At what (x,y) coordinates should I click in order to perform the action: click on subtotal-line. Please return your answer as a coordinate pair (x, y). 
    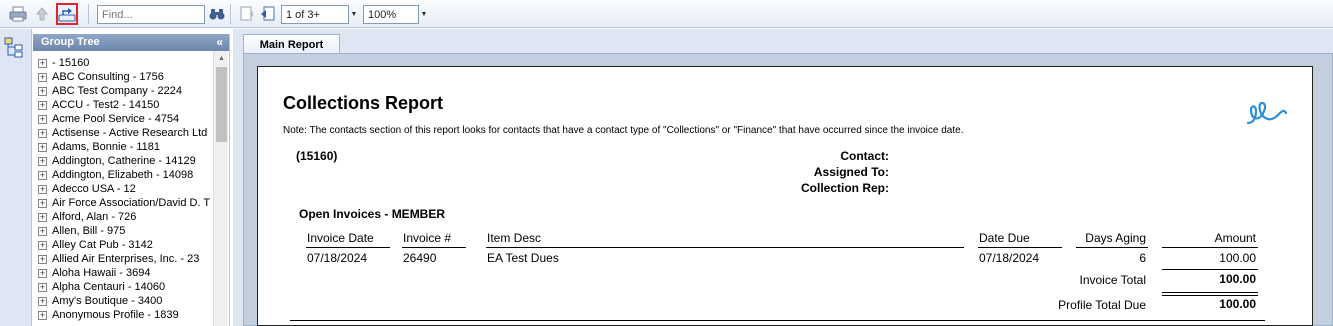
    Looking at the image, I should click on (1210, 269).